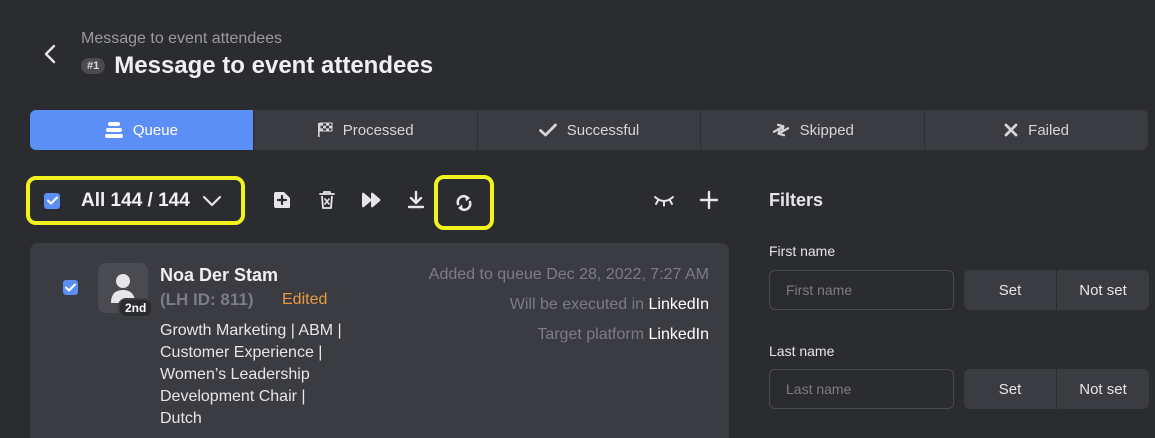  What do you see at coordinates (577, 304) in the screenshot?
I see `execution-label: Will be executed in` at bounding box center [577, 304].